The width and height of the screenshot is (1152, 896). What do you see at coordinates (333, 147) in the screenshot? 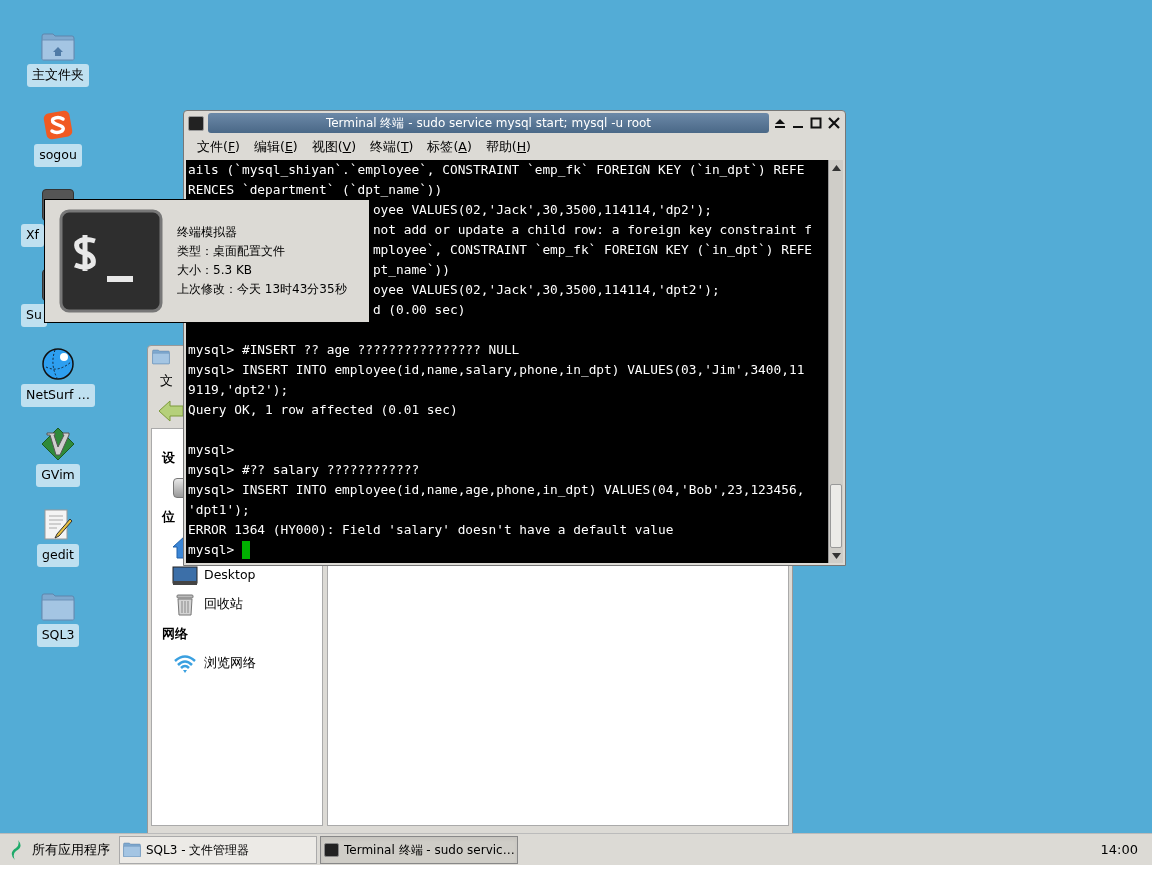
I see `menu-item: 视图(V)` at bounding box center [333, 147].